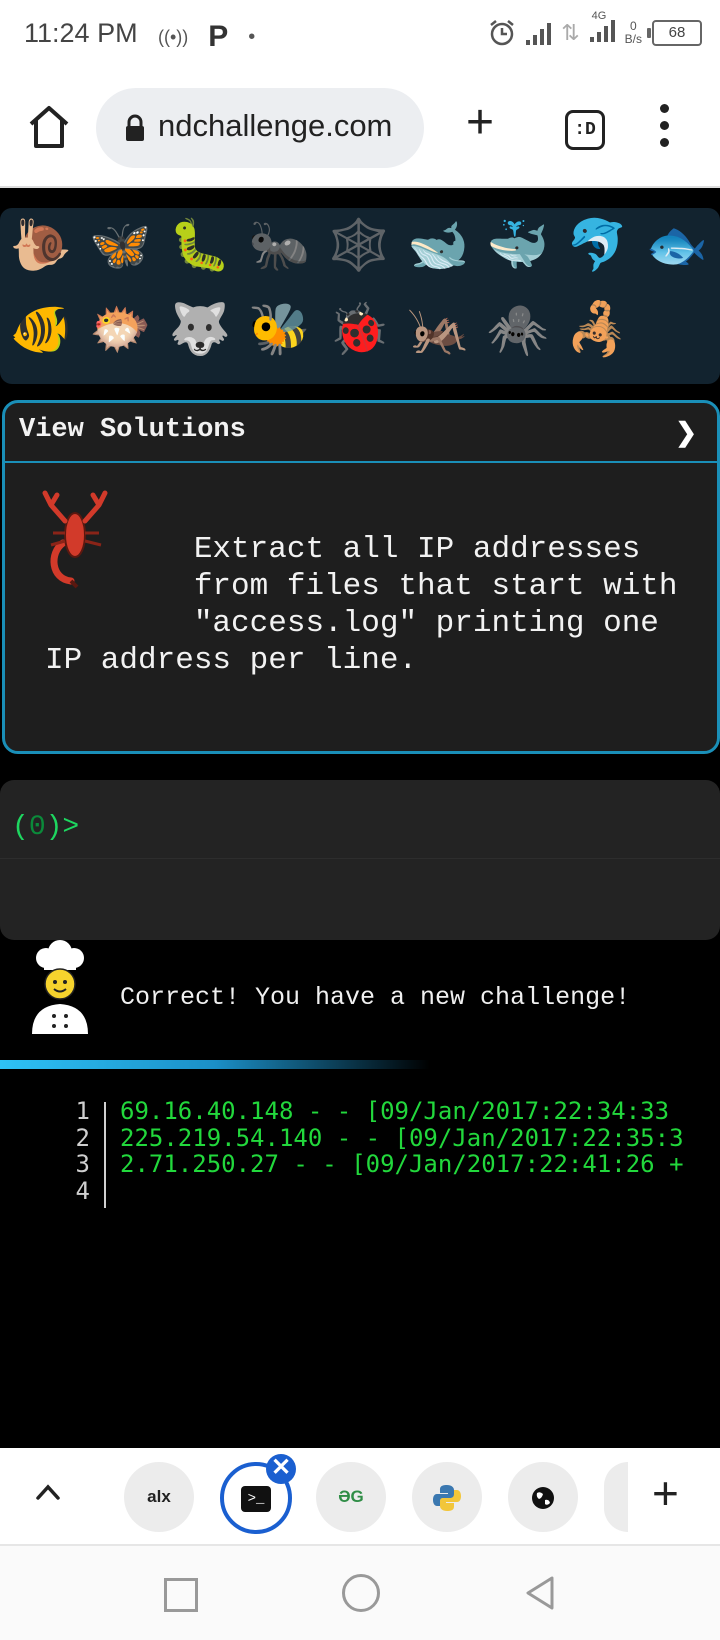  Describe the element at coordinates (598, 329) in the screenshot. I see `scorpion-icon: 🦂` at that location.